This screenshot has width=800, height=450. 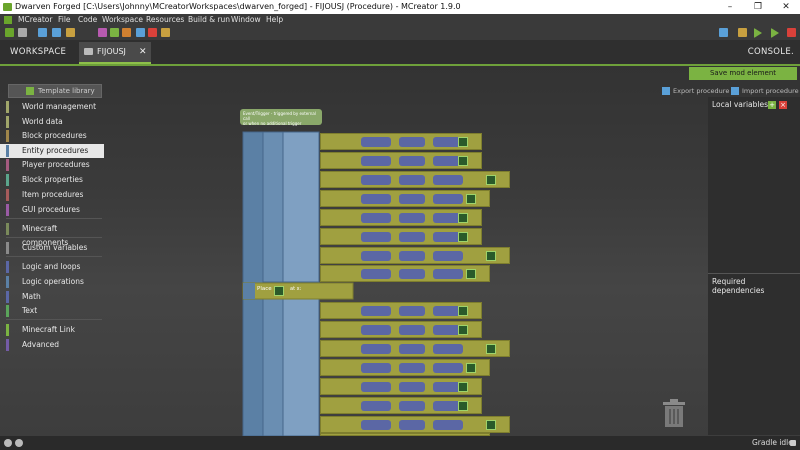 I want to click on template-library-button: Template library, so click(x=55, y=91).